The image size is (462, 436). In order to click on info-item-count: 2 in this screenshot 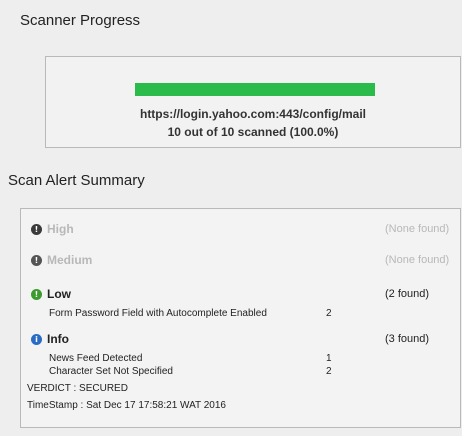, I will do `click(329, 371)`.